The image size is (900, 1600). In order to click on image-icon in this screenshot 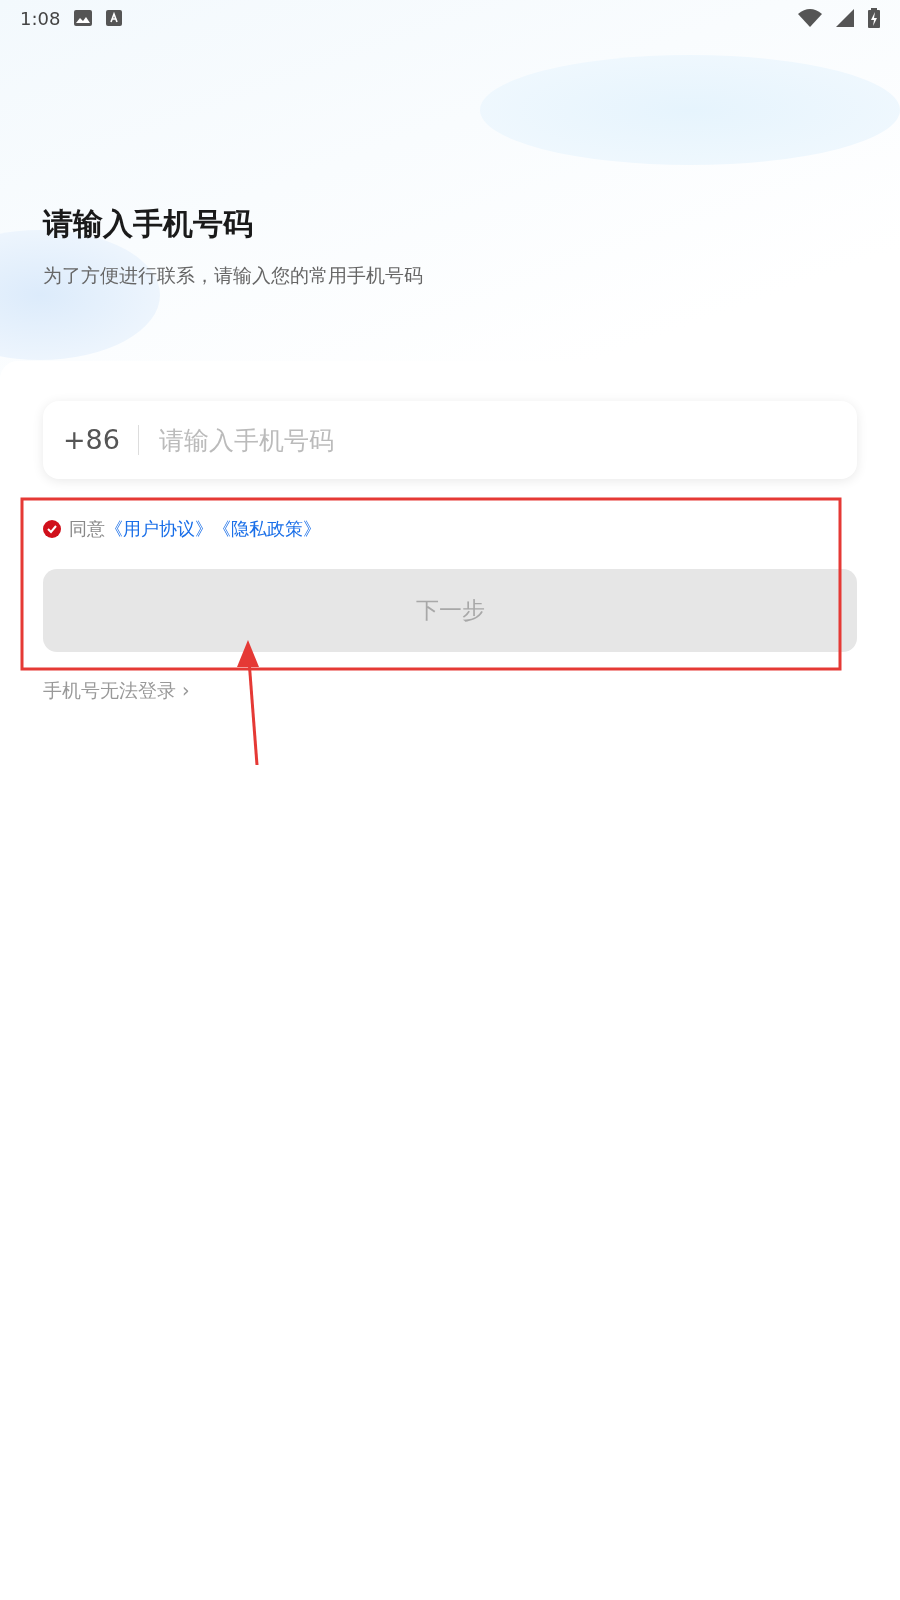, I will do `click(83, 18)`.